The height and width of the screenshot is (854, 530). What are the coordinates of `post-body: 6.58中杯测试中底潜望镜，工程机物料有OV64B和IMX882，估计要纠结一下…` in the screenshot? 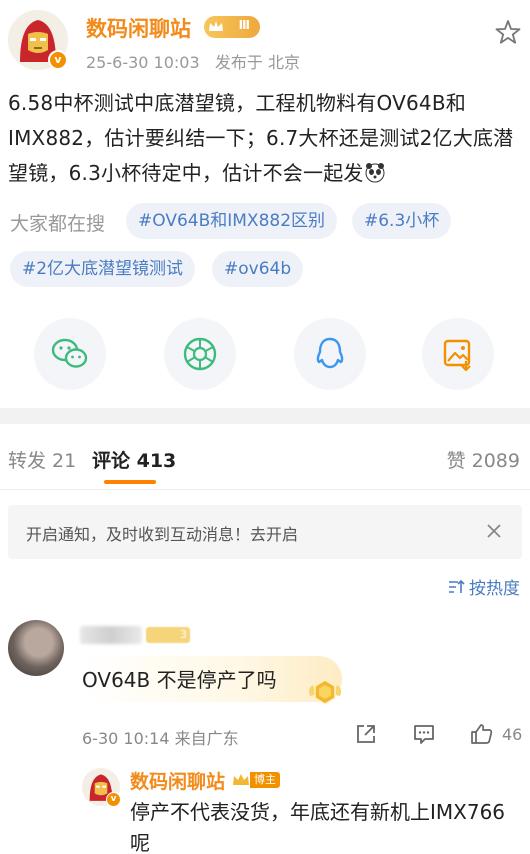 It's located at (261, 138).